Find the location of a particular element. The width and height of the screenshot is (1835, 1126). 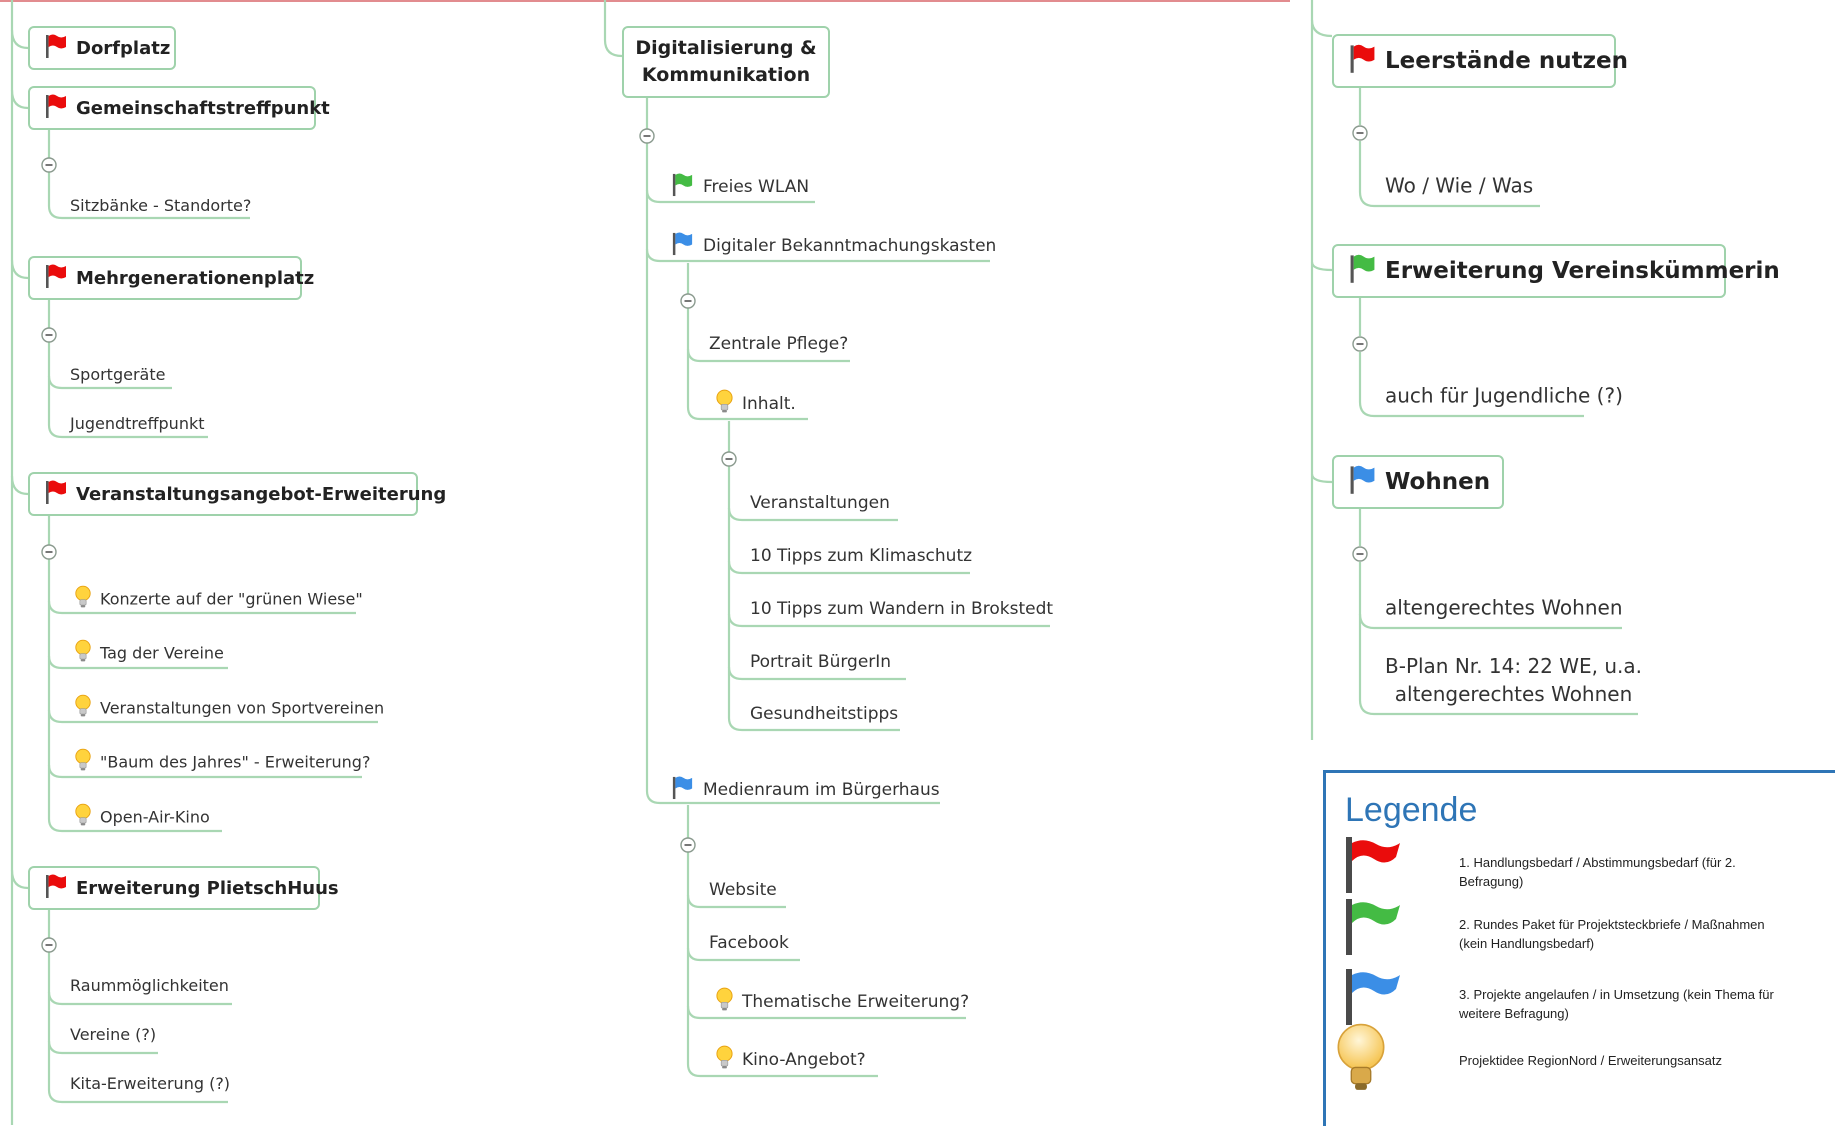

subtopic-inhalt-0: Veranstaltungen is located at coordinates (820, 503).